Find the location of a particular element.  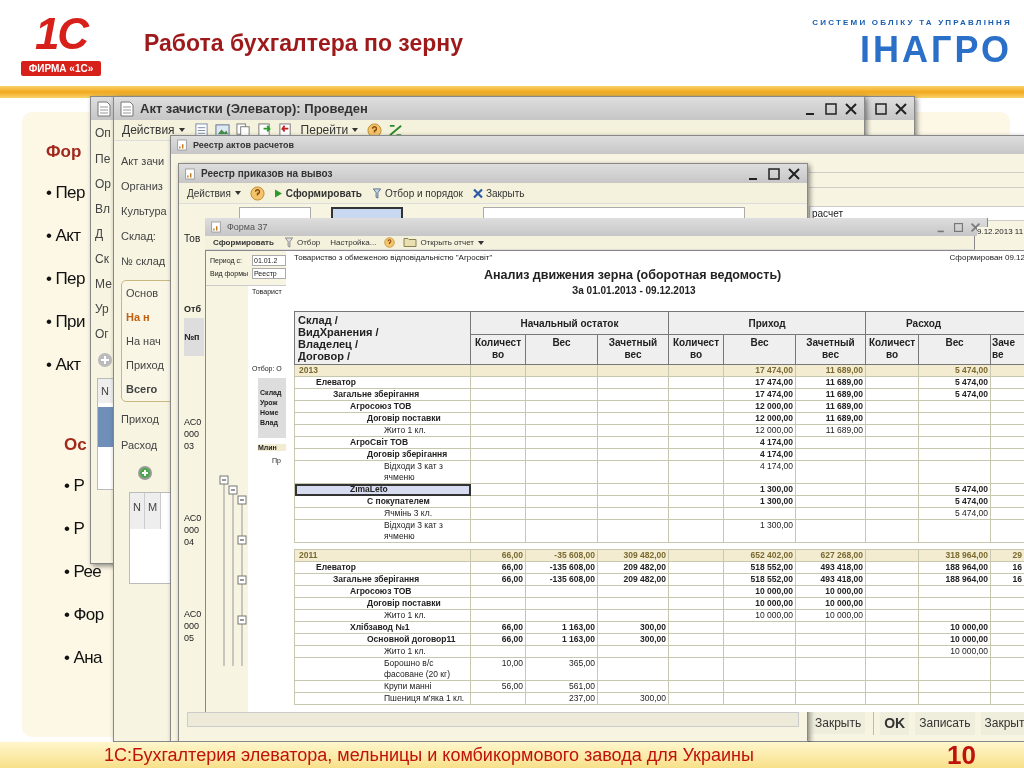

table-cell: АС0 000 04 is located at coordinates (193, 530).